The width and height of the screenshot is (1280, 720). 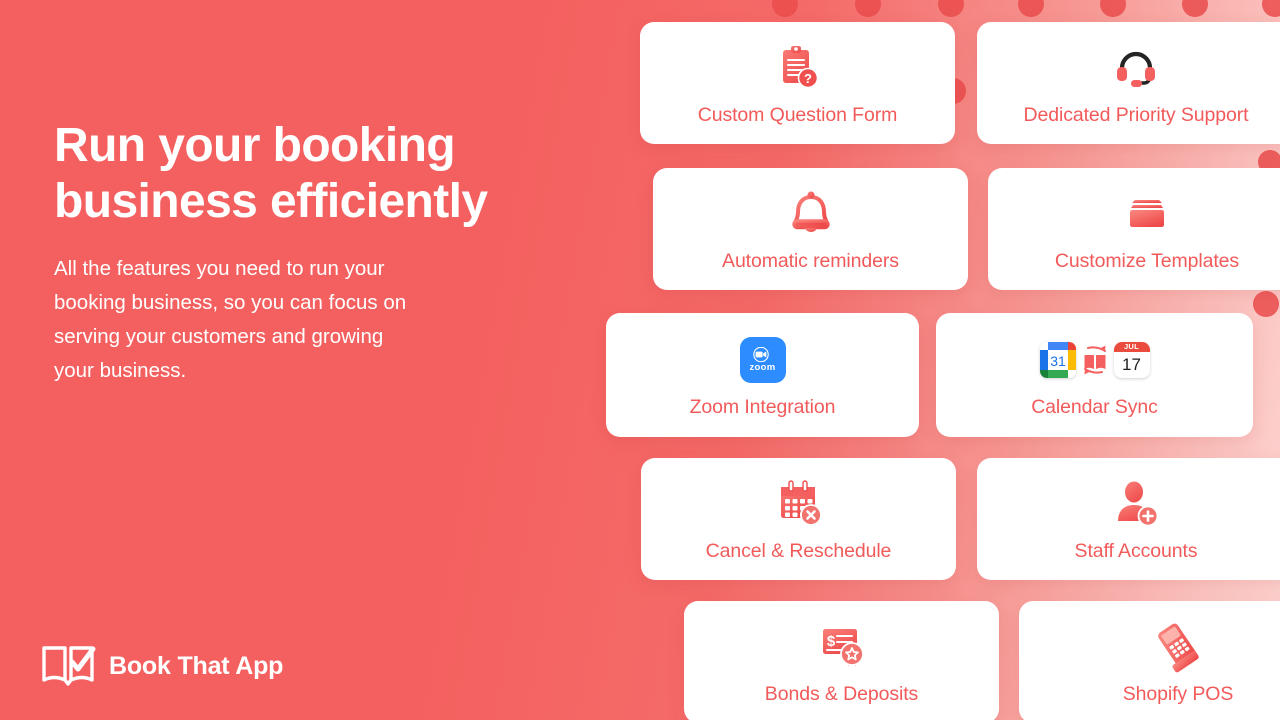 What do you see at coordinates (798, 68) in the screenshot?
I see `clipboard-question-icon: ?` at bounding box center [798, 68].